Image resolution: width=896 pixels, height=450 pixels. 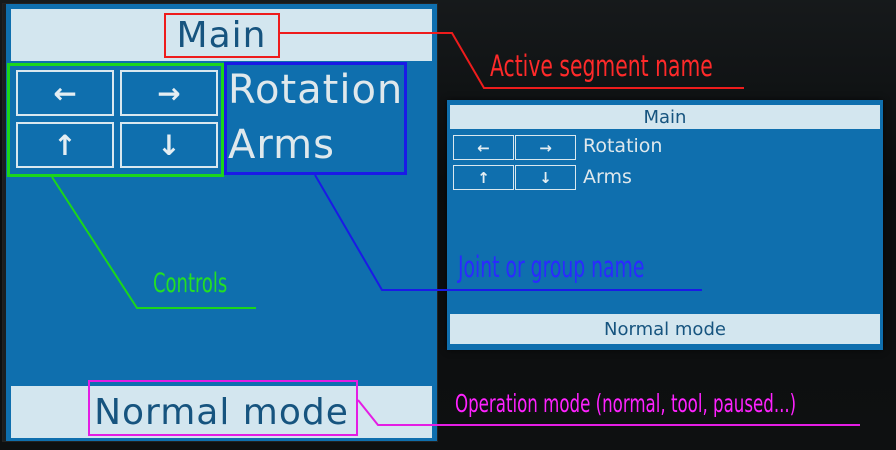 What do you see at coordinates (551, 267) in the screenshot?
I see `callout-joint-group: Joint or group name` at bounding box center [551, 267].